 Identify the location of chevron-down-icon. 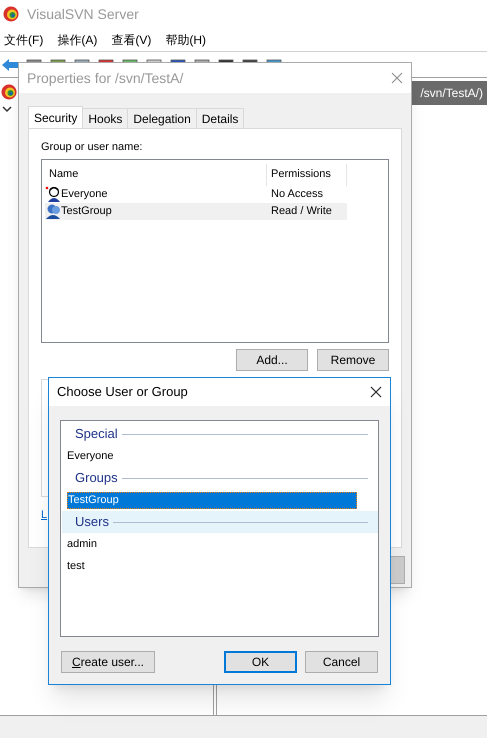
(7, 109).